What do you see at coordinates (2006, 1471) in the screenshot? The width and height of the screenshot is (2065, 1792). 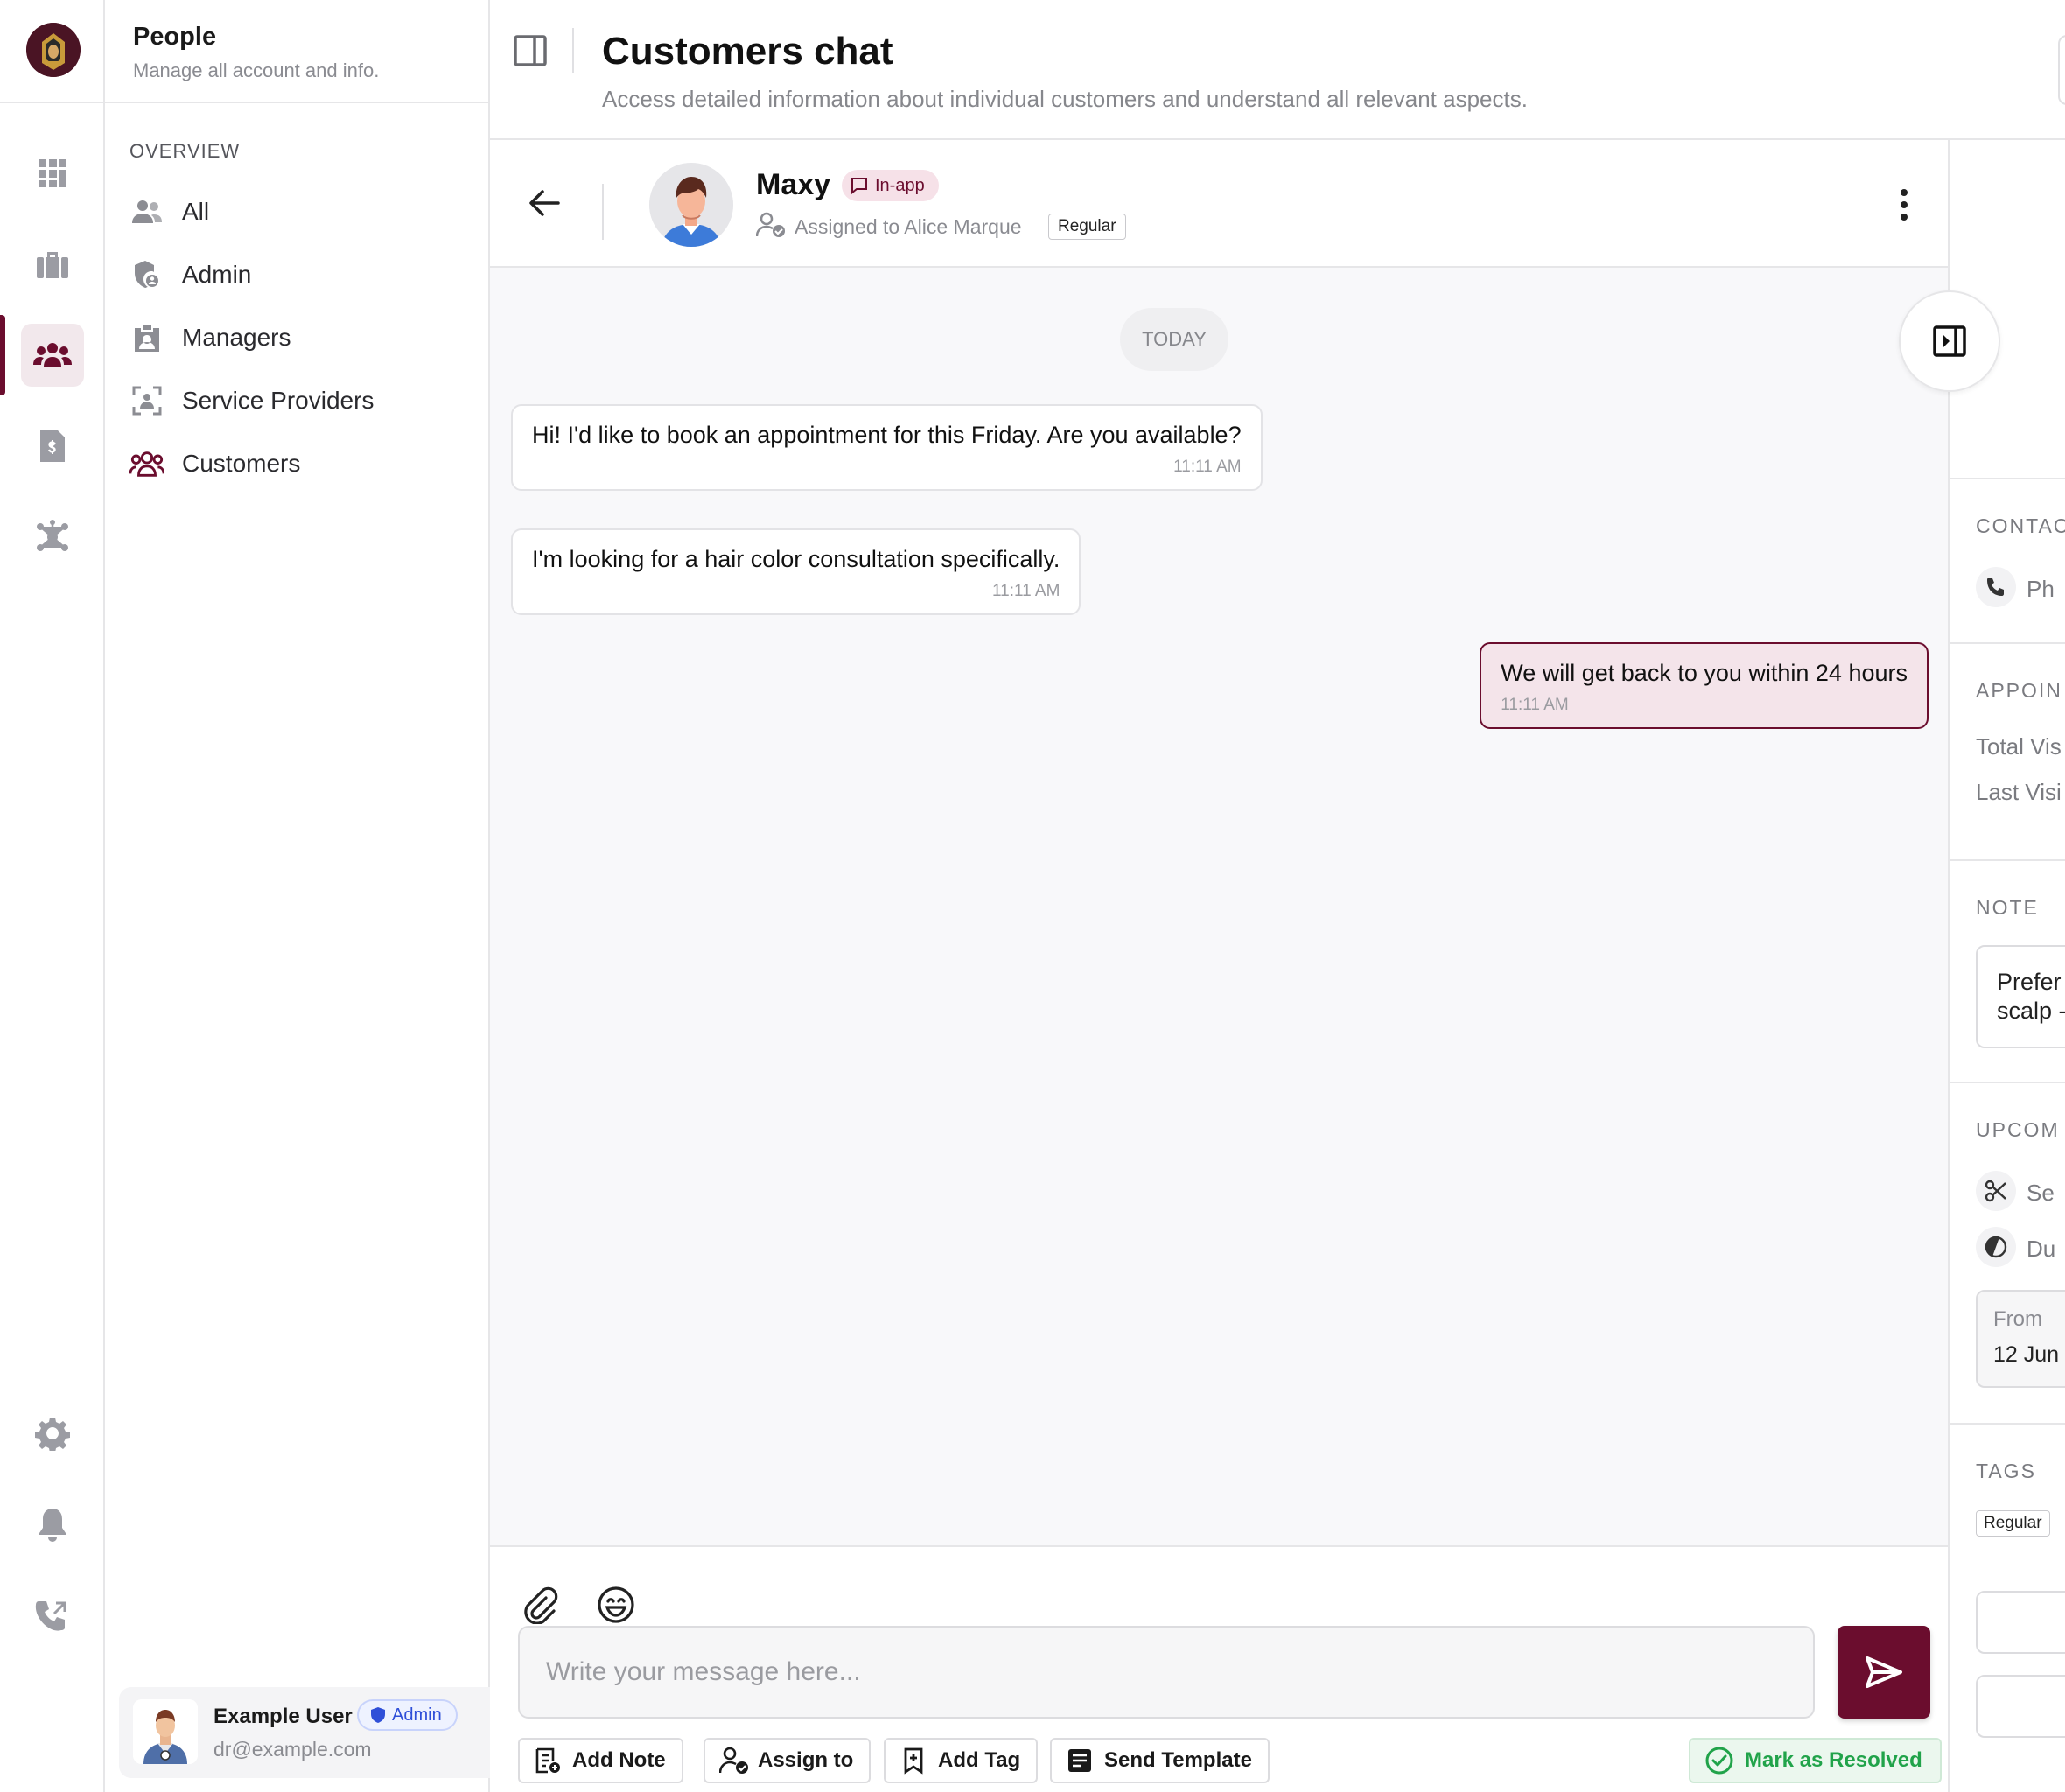 I see `tags-section-title: TAGS` at bounding box center [2006, 1471].